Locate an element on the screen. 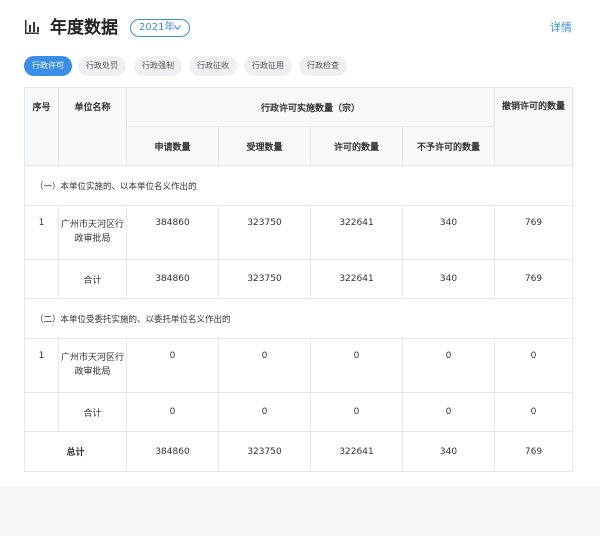 This screenshot has width=600, height=536. section-label: （一）本单位实施的、以本单位名义作出的 is located at coordinates (298, 185).